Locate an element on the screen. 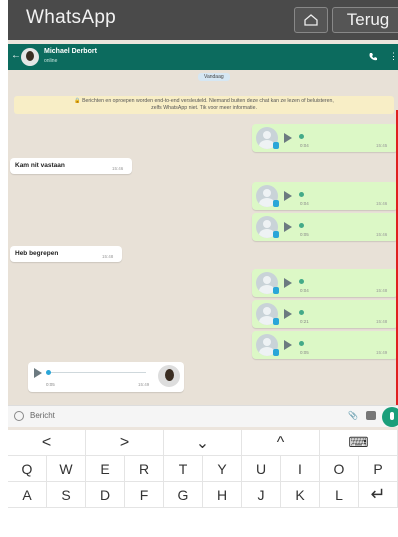  key-arrow-up: ^ is located at coordinates (281, 443).